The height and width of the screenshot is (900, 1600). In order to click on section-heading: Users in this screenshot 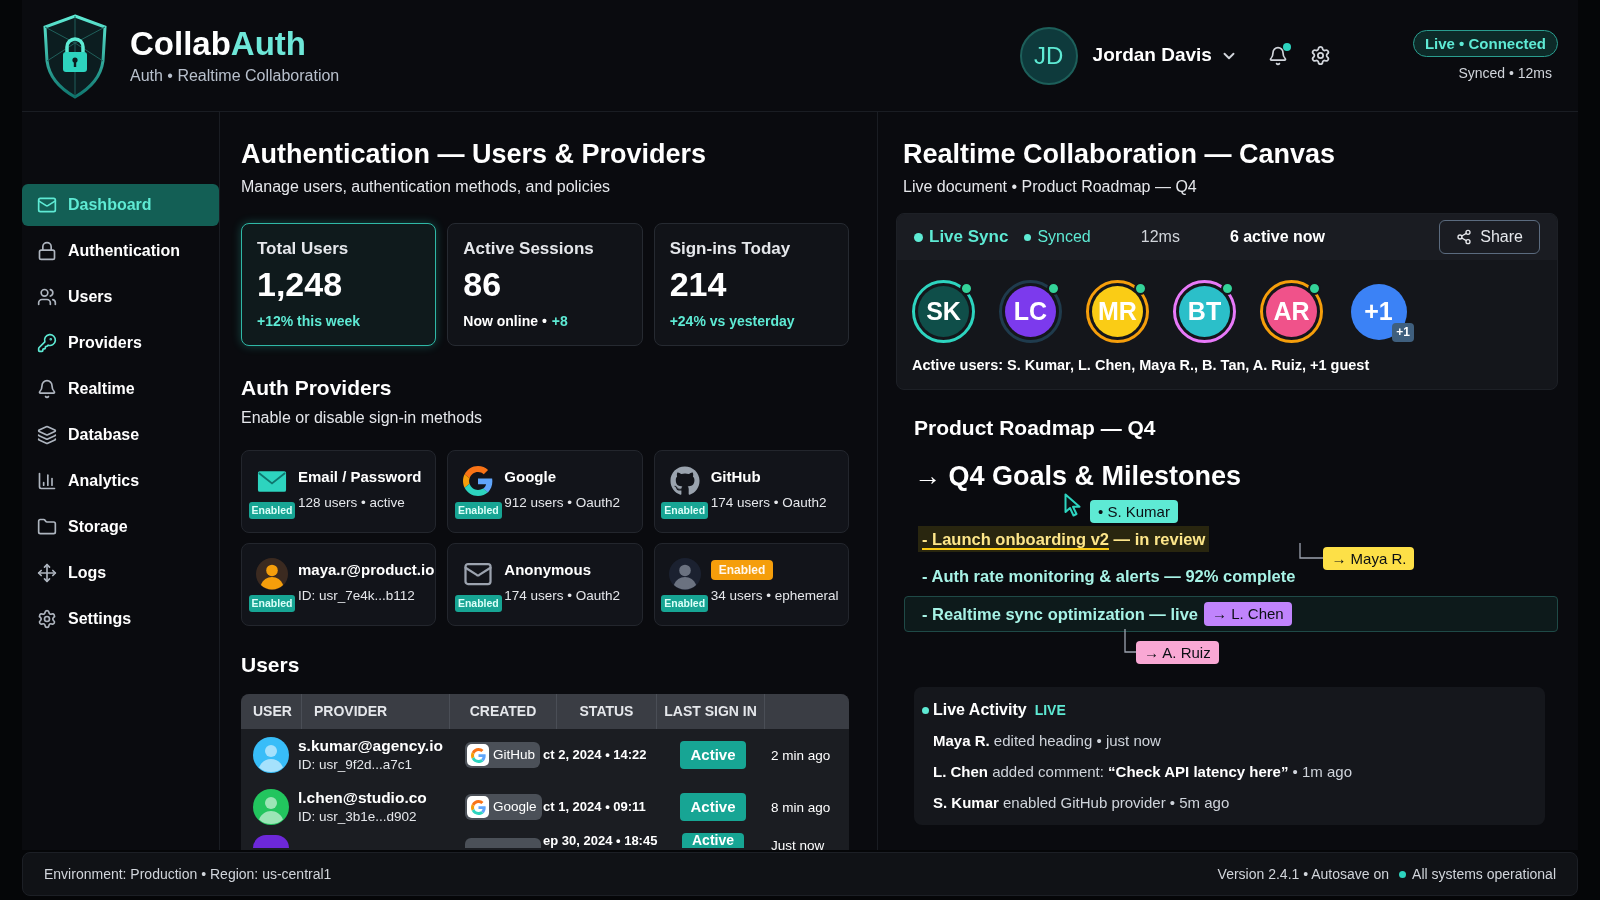, I will do `click(270, 665)`.